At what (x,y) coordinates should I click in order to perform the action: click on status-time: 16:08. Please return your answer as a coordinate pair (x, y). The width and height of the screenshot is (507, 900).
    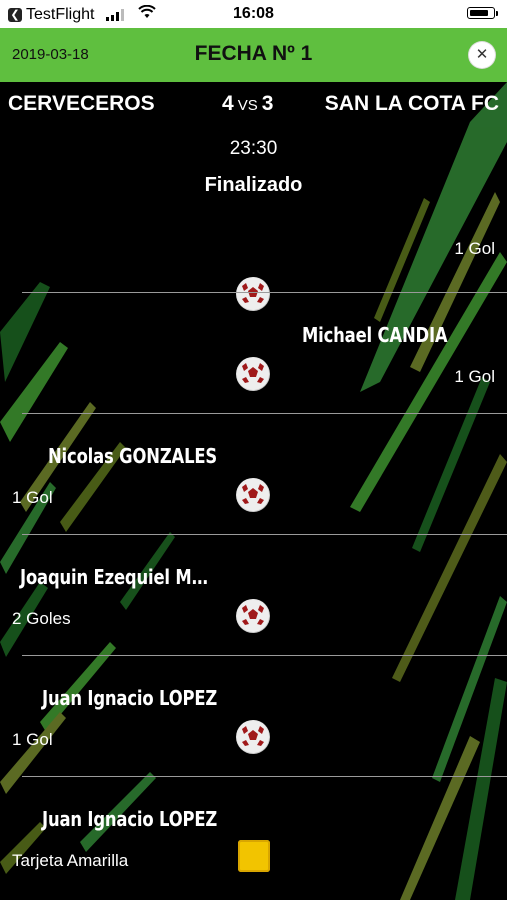
    Looking at the image, I should click on (253, 13).